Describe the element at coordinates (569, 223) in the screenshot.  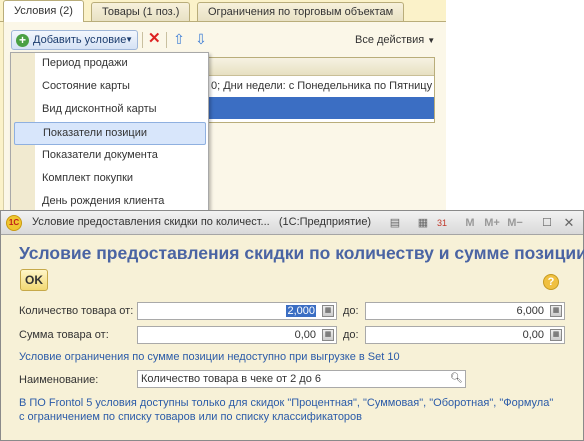
I see `close-icon: ✕` at that location.